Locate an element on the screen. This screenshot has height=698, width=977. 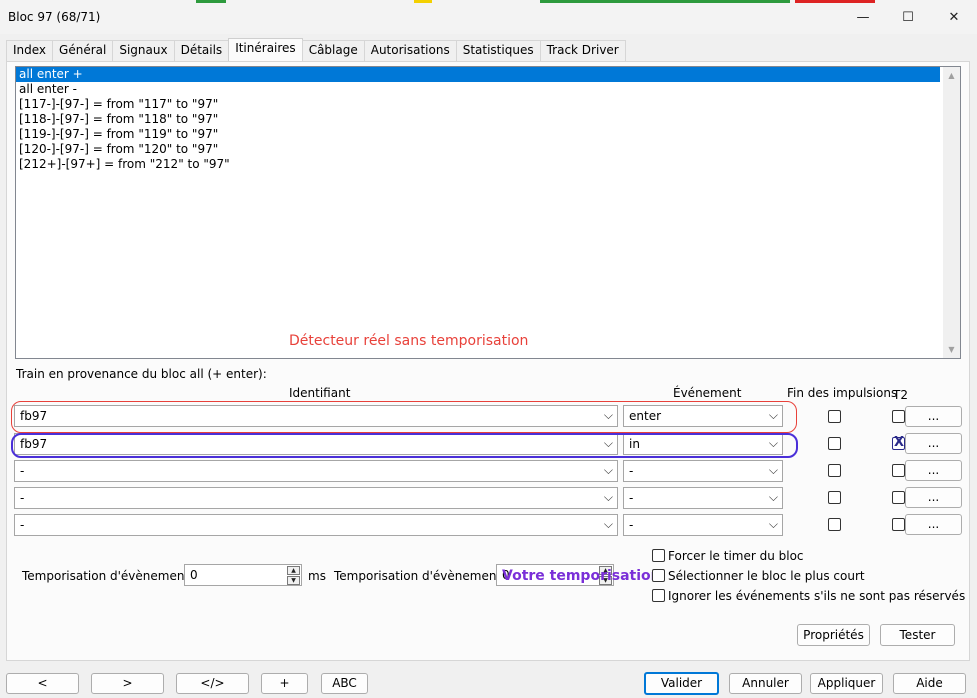
add-button: + is located at coordinates (284, 683).